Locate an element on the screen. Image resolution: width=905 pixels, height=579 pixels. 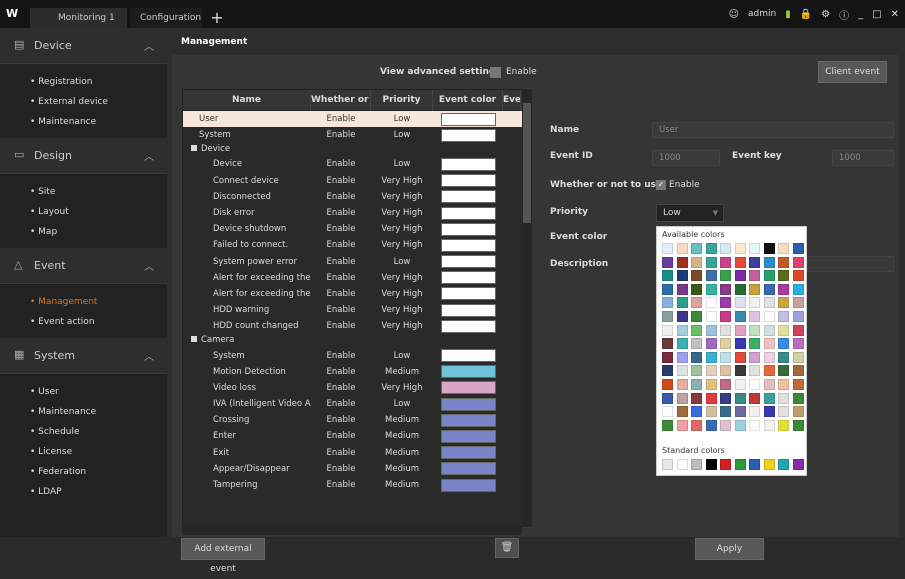
scroll-thumb is located at coordinates (527, 163).